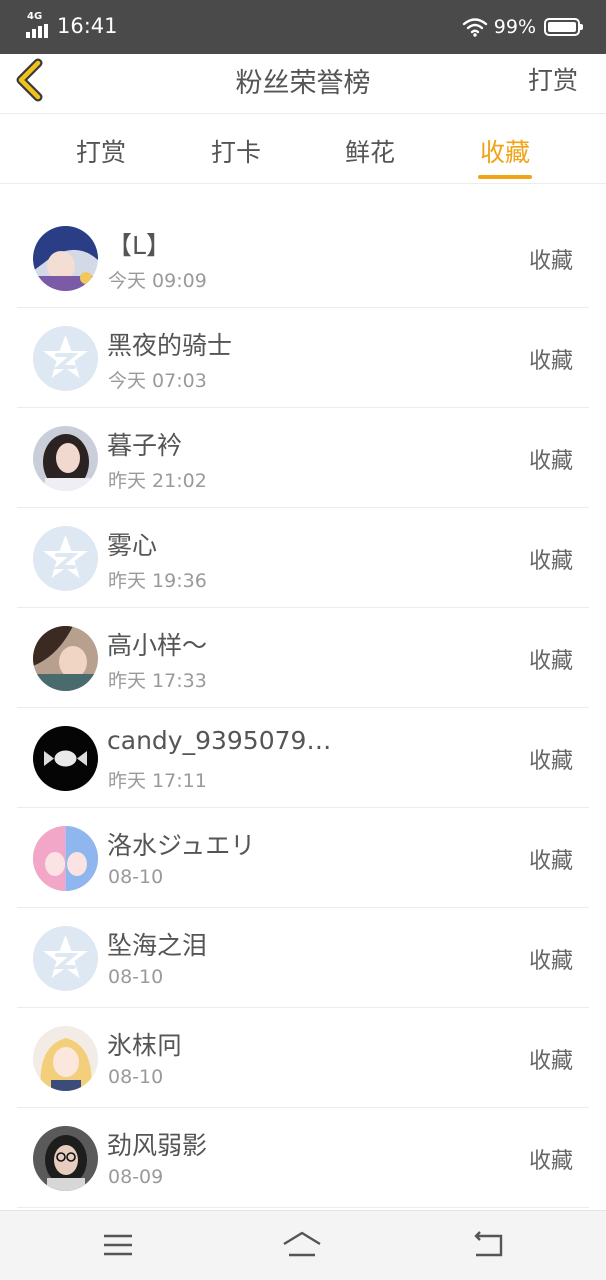  I want to click on fan-name: 氷枺冋, so click(145, 1045).